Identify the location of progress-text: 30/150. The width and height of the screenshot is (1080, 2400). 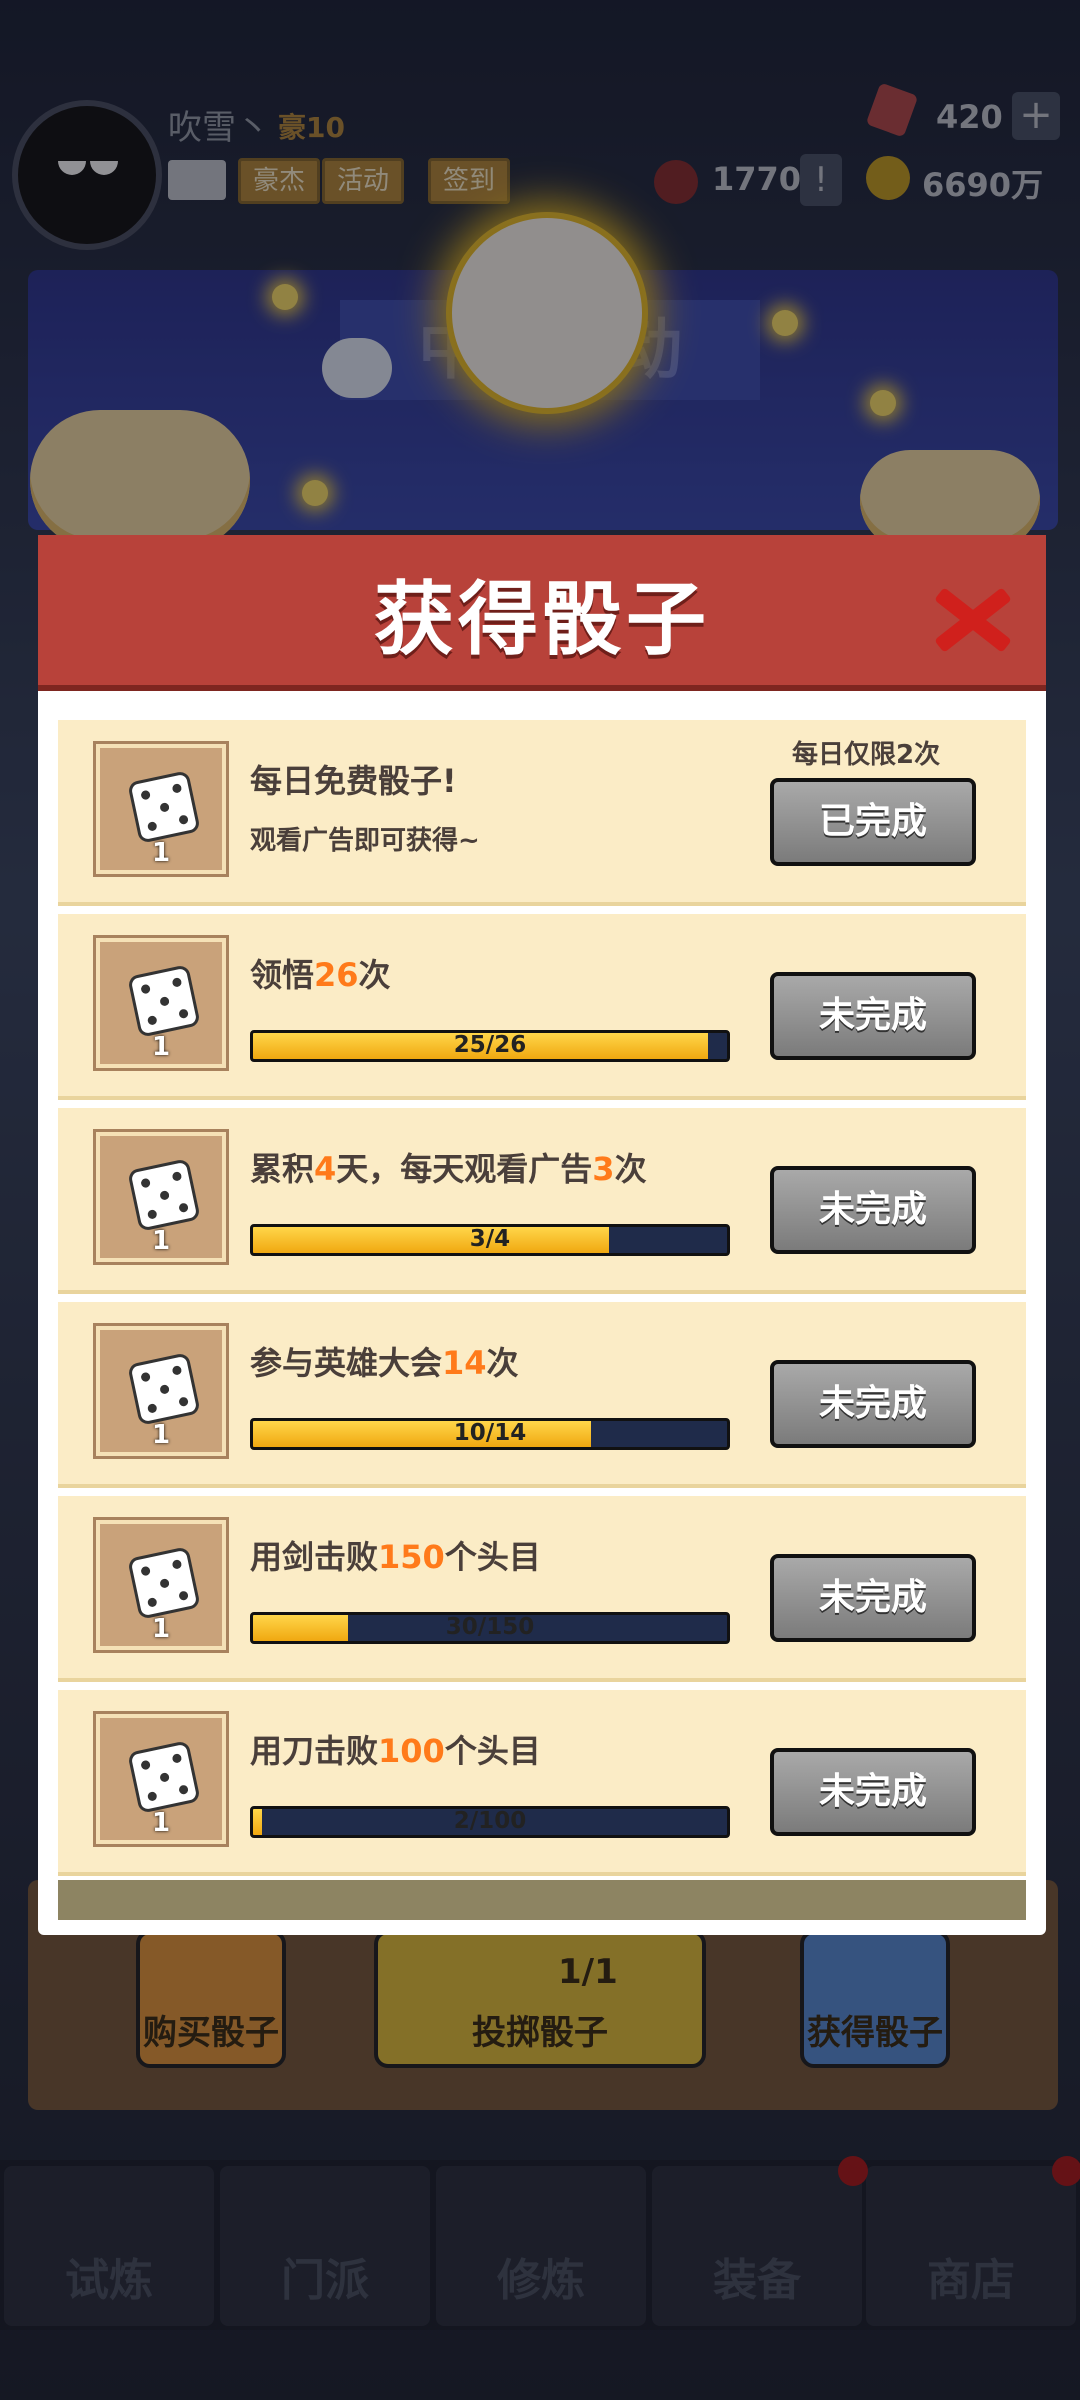
(490, 1627).